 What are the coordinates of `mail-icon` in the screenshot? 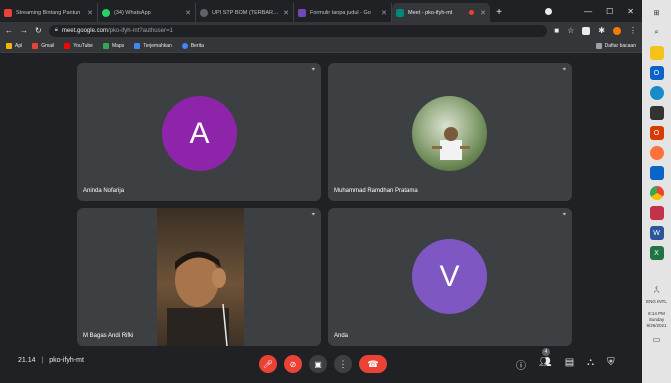 It's located at (656, 173).